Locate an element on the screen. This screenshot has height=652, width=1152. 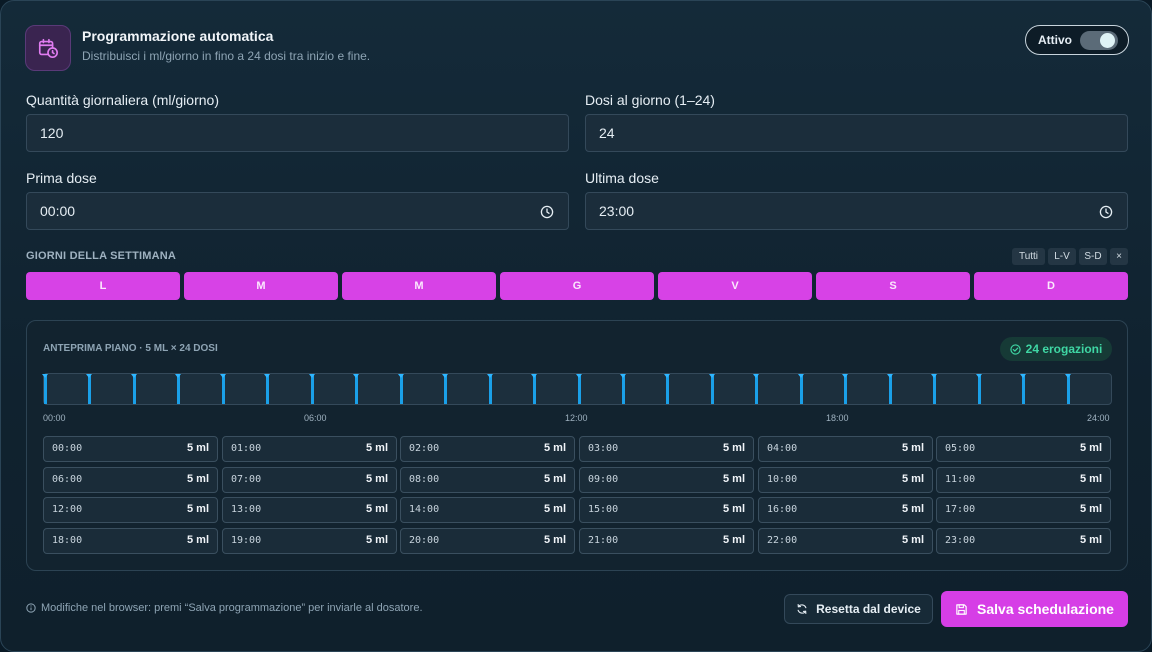
dose-slot: 11:00 5 ml is located at coordinates (1023, 480).